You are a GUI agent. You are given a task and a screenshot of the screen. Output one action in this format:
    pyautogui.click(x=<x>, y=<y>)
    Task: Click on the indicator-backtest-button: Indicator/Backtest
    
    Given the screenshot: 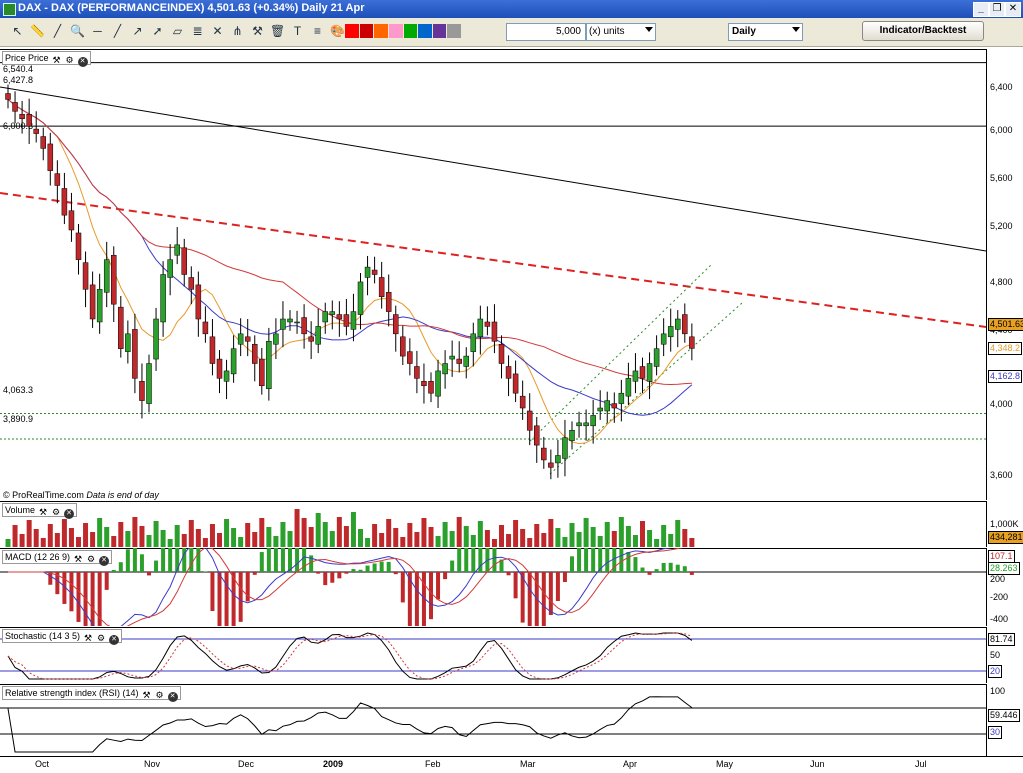 What is the action you would take?
    pyautogui.click(x=923, y=31)
    